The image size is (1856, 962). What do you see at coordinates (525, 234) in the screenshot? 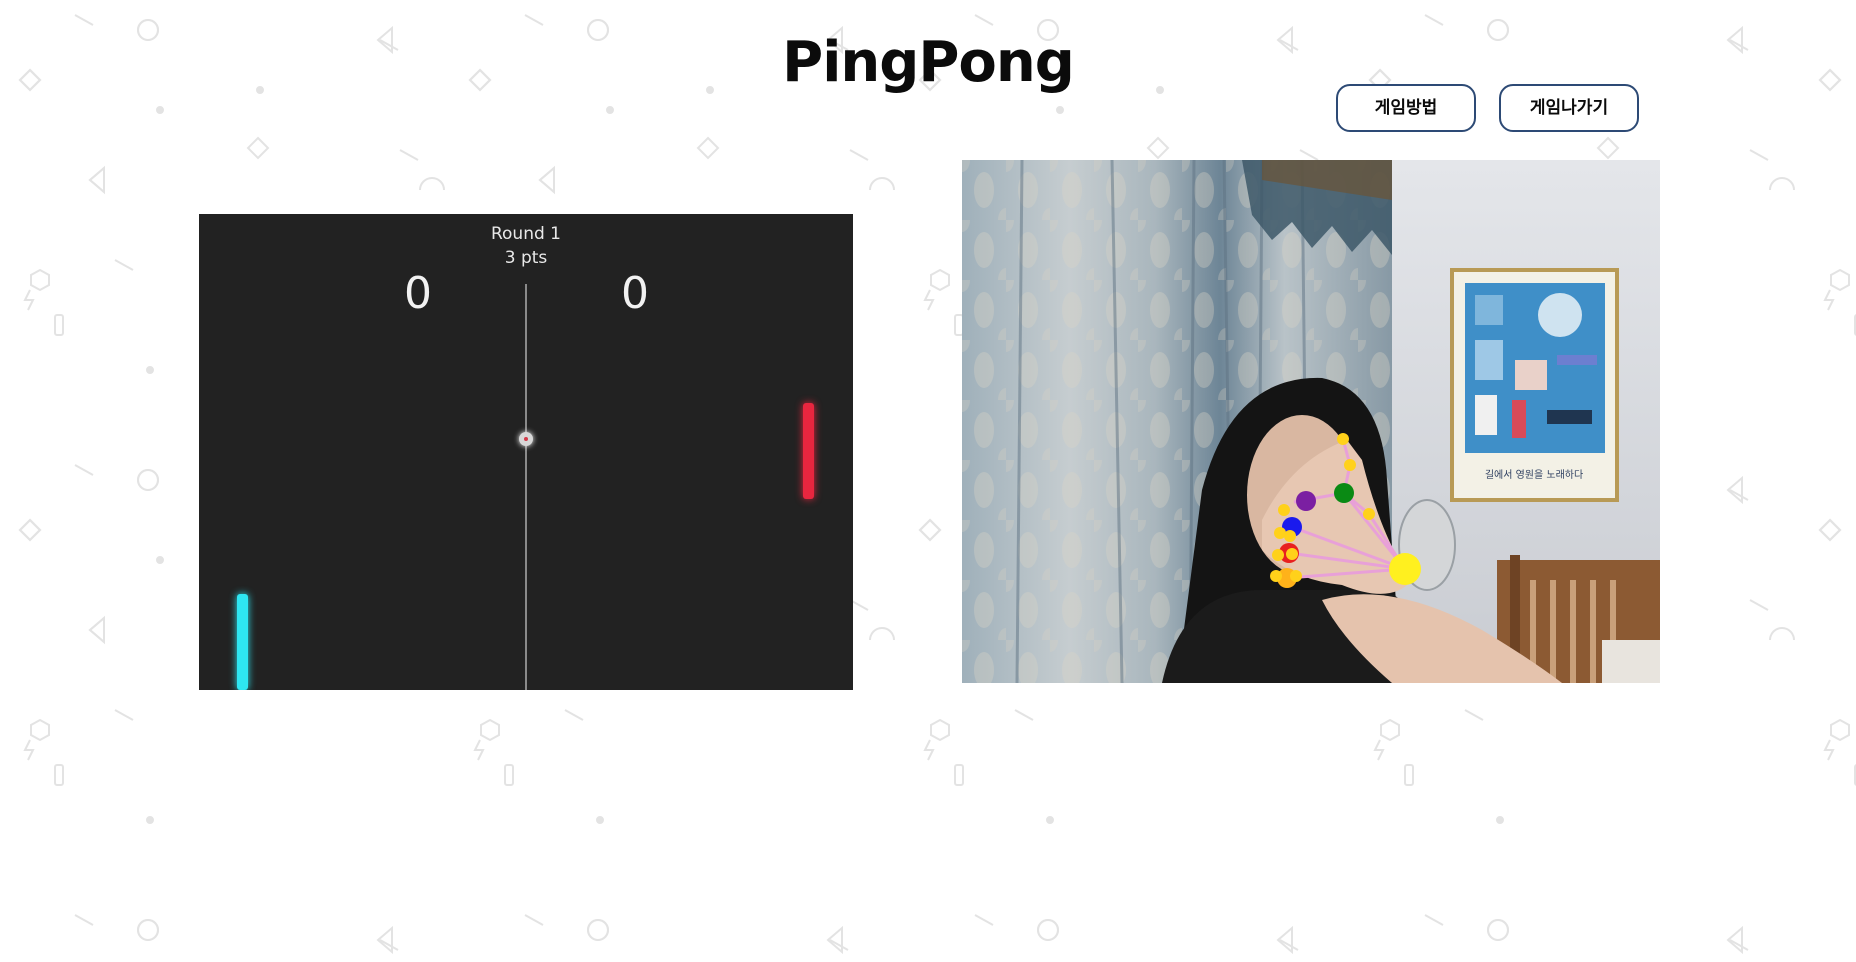
I see `round-label: Round 1` at bounding box center [525, 234].